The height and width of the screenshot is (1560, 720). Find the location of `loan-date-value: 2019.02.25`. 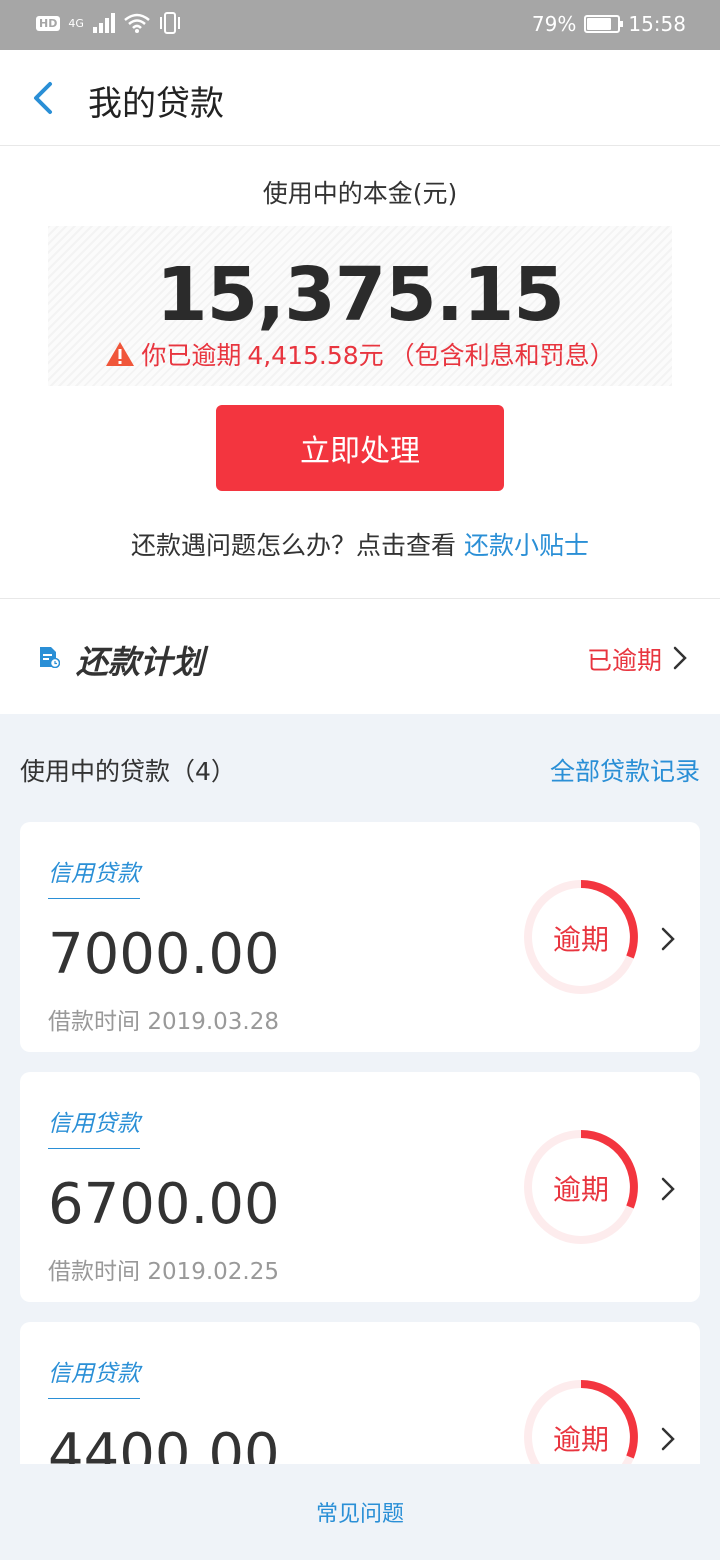

loan-date-value: 2019.02.25 is located at coordinates (213, 1272).